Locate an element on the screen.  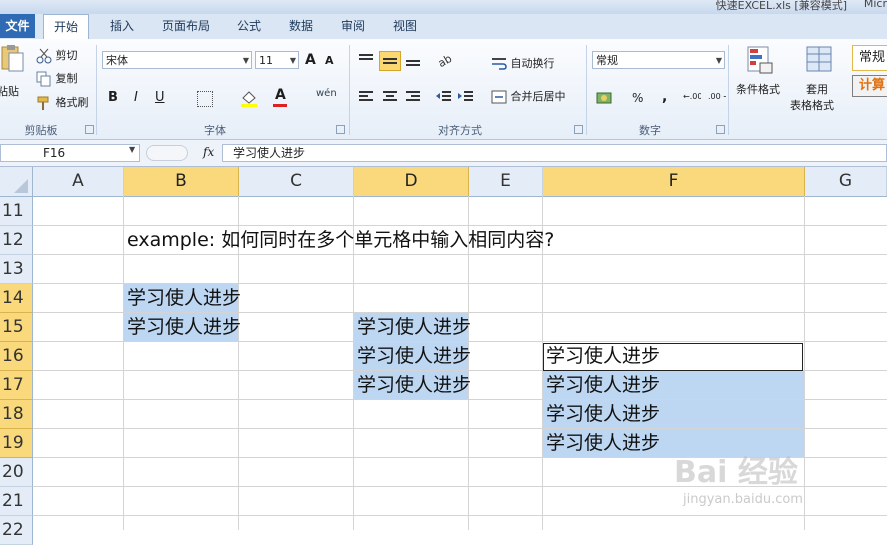
conditional-format-button: 条件格式 is located at coordinates (758, 89).